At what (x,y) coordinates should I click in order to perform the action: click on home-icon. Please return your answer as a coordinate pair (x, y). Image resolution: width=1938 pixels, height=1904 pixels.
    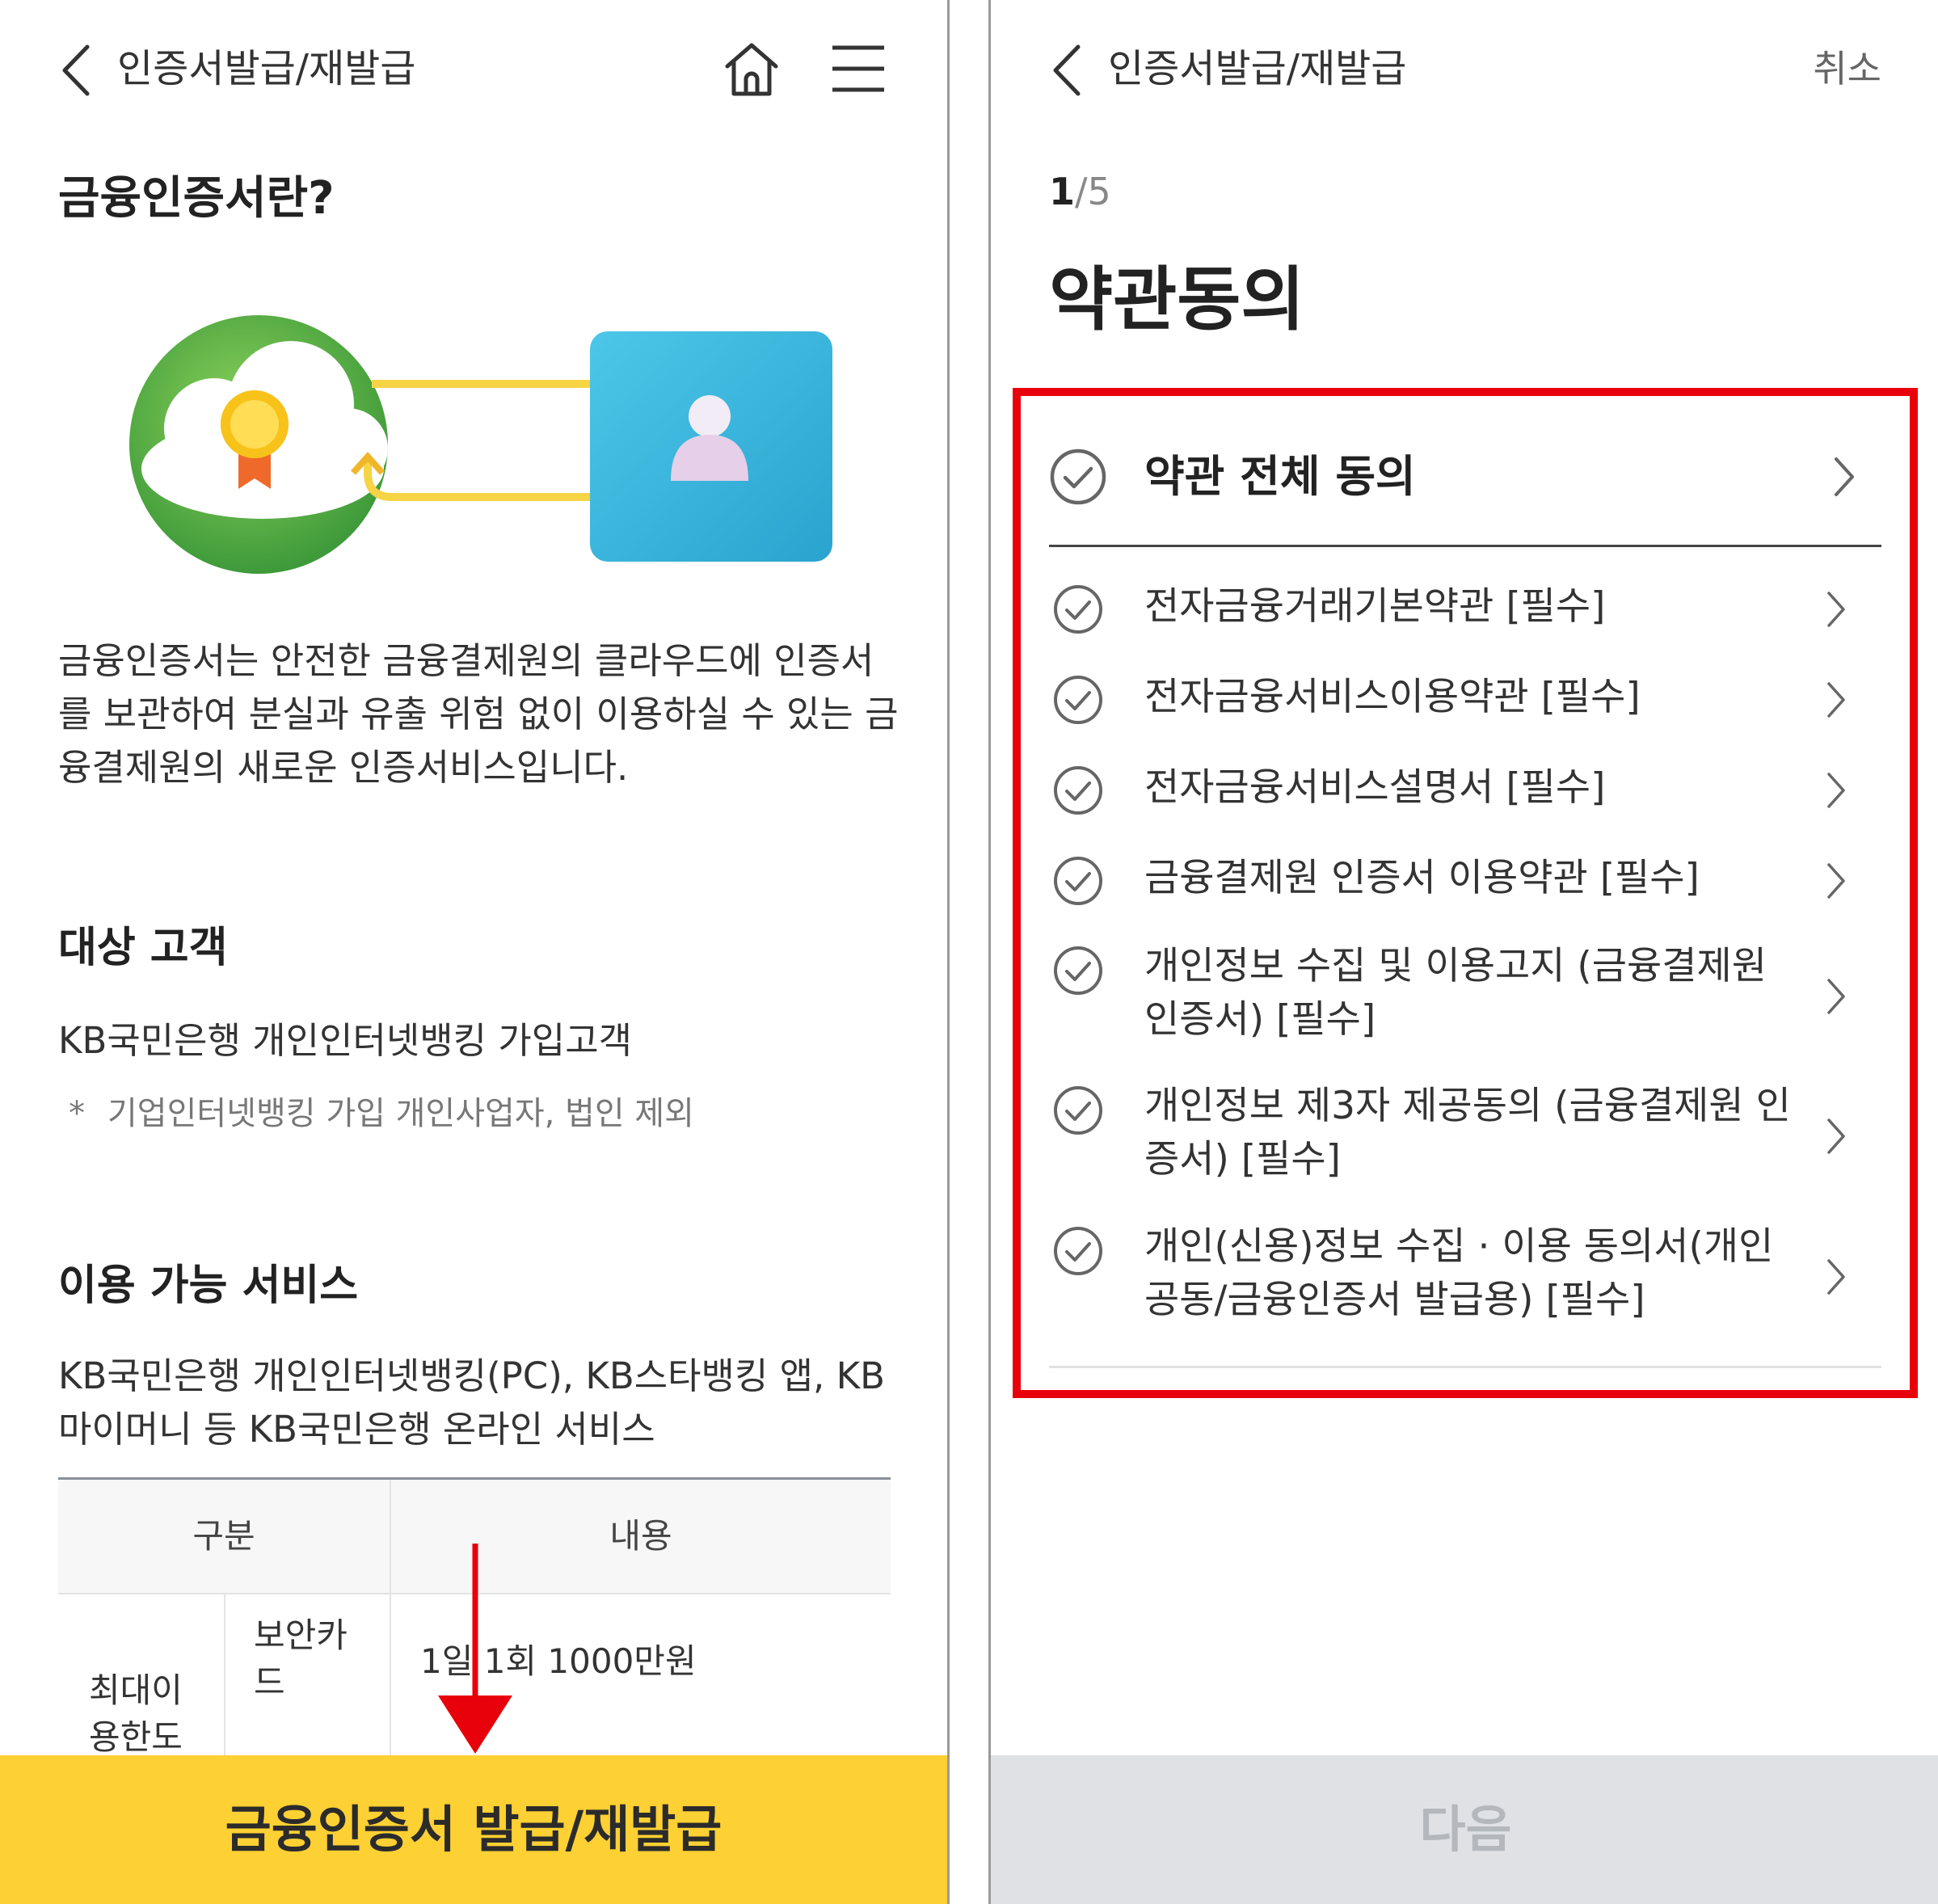
    Looking at the image, I should click on (751, 69).